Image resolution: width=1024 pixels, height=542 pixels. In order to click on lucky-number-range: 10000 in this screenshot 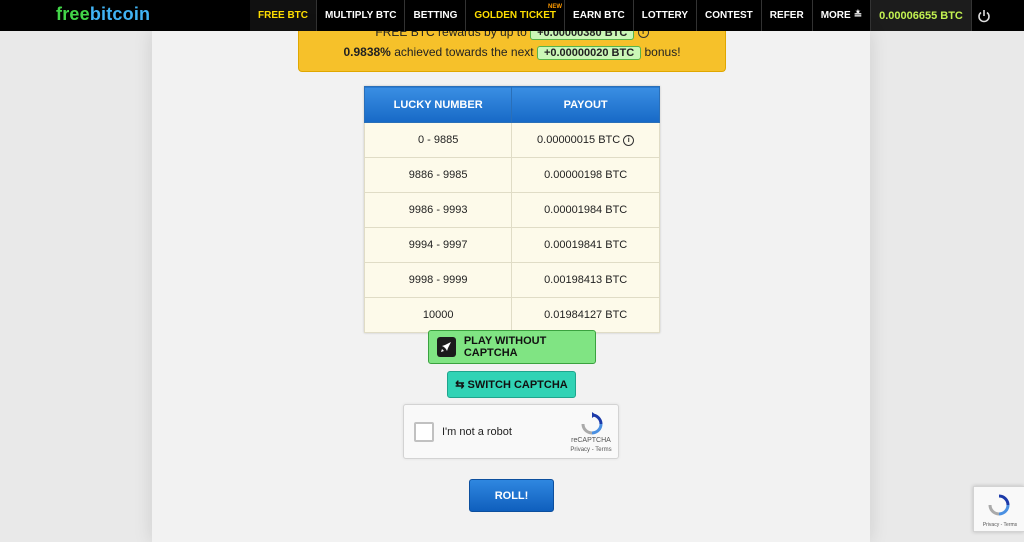, I will do `click(438, 315)`.